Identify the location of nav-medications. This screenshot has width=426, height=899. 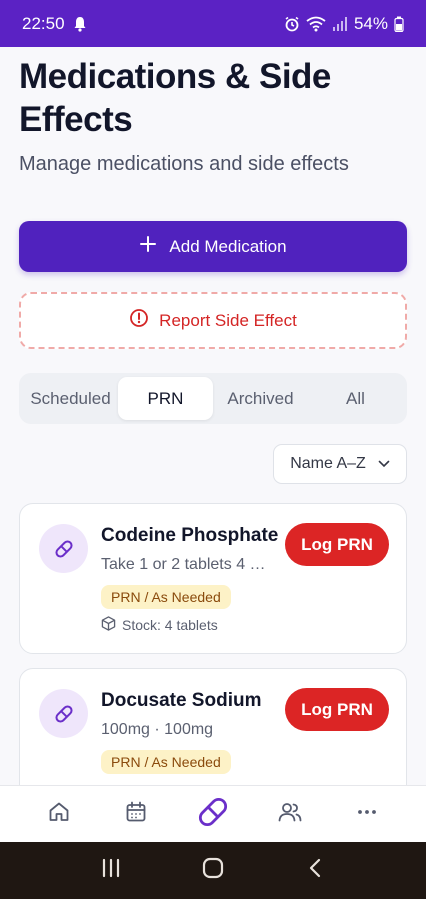
(213, 814).